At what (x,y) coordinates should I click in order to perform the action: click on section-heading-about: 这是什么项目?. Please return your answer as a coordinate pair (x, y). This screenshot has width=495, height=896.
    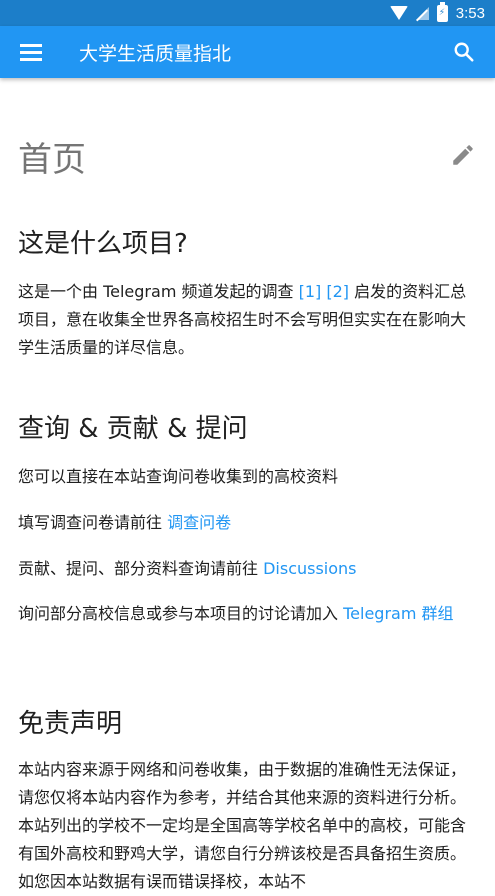
    Looking at the image, I should click on (103, 244).